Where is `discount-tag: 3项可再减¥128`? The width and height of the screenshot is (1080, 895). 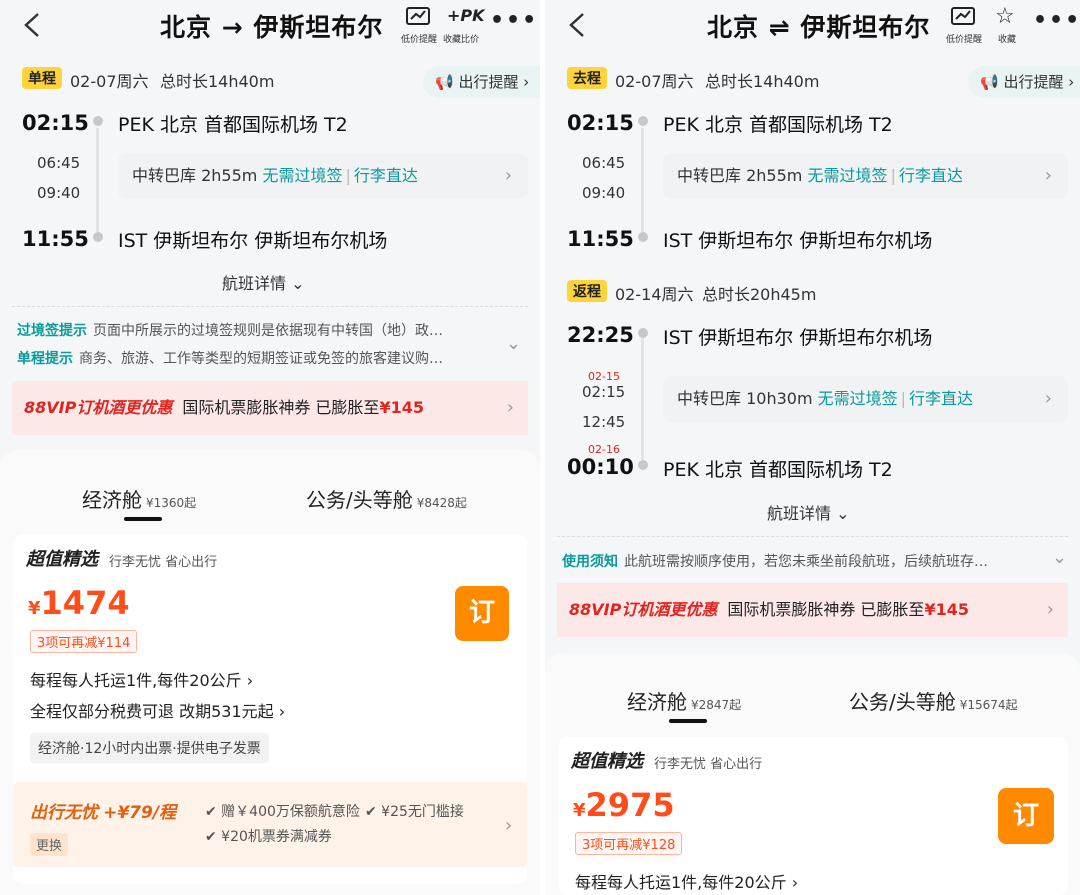 discount-tag: 3项可再减¥128 is located at coordinates (629, 843).